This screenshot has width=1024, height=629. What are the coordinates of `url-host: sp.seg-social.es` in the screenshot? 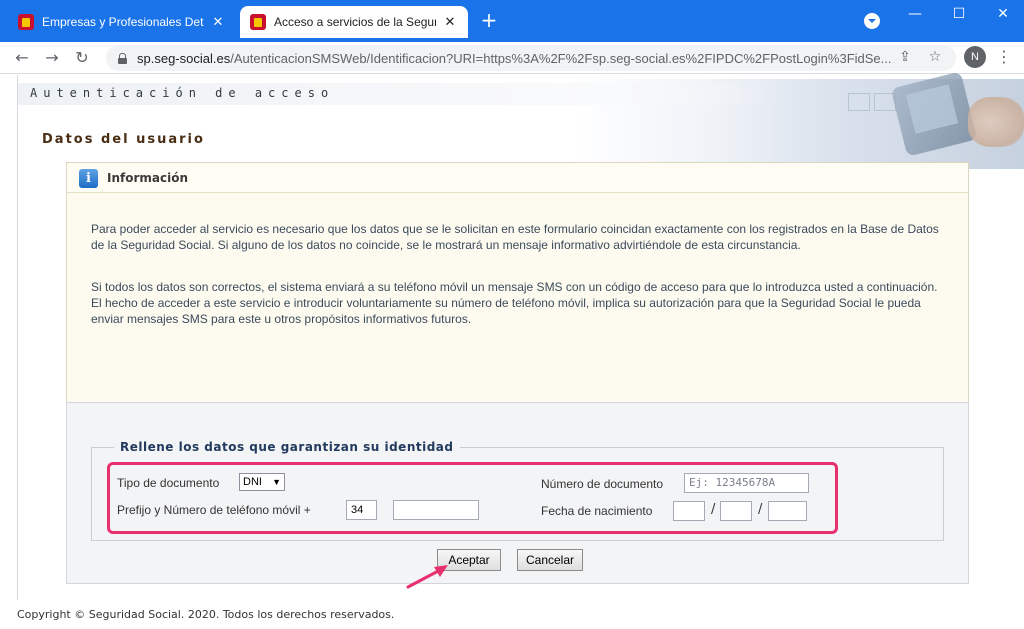 It's located at (184, 58).